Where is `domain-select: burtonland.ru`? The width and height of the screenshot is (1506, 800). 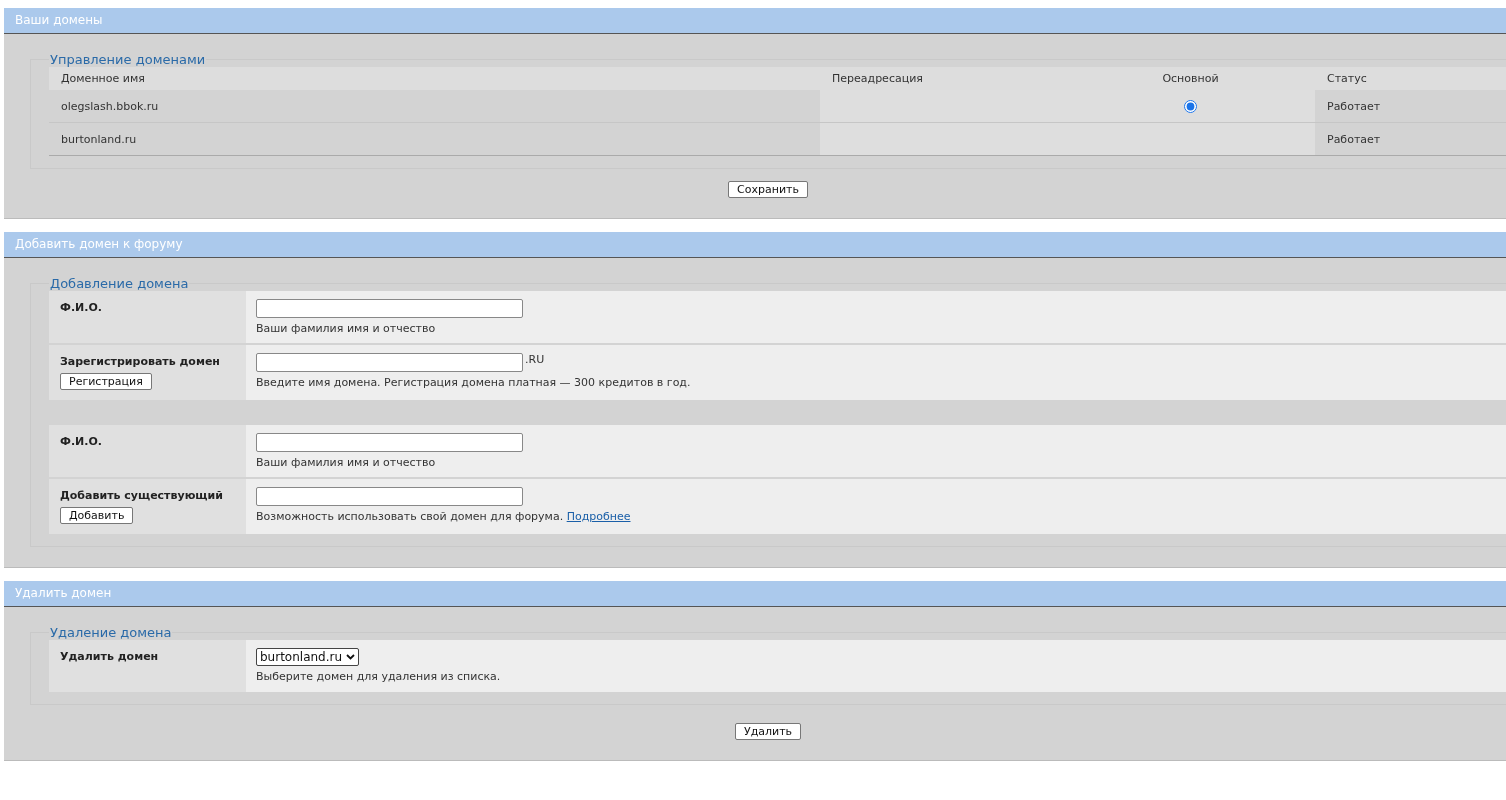 domain-select: burtonland.ru is located at coordinates (308, 657).